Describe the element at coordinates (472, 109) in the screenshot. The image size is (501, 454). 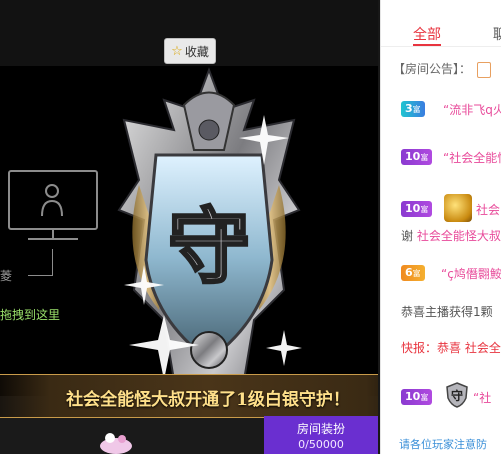
I see `username-link: “流非飞q火` at that location.